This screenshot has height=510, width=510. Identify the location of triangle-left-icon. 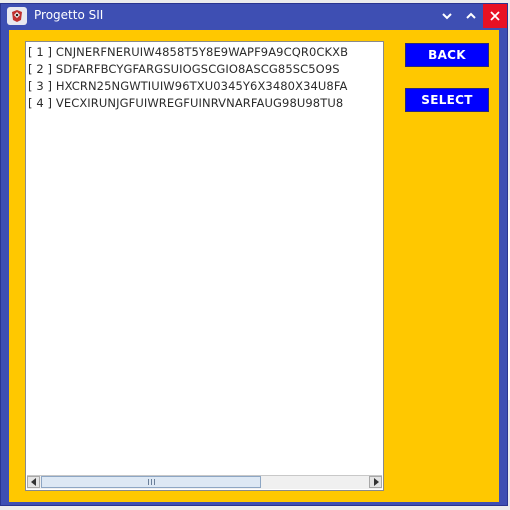
(33, 482).